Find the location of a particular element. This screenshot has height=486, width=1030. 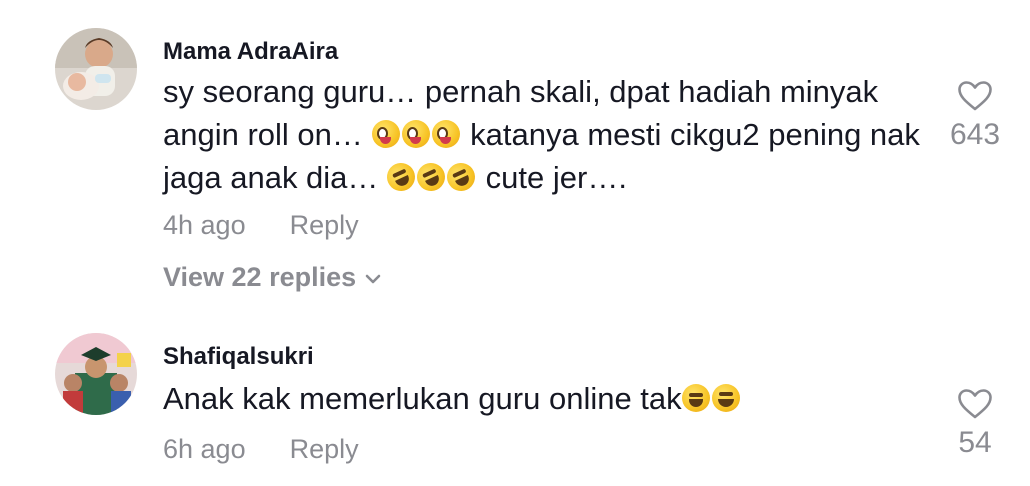

like-button: 643 is located at coordinates (975, 116).